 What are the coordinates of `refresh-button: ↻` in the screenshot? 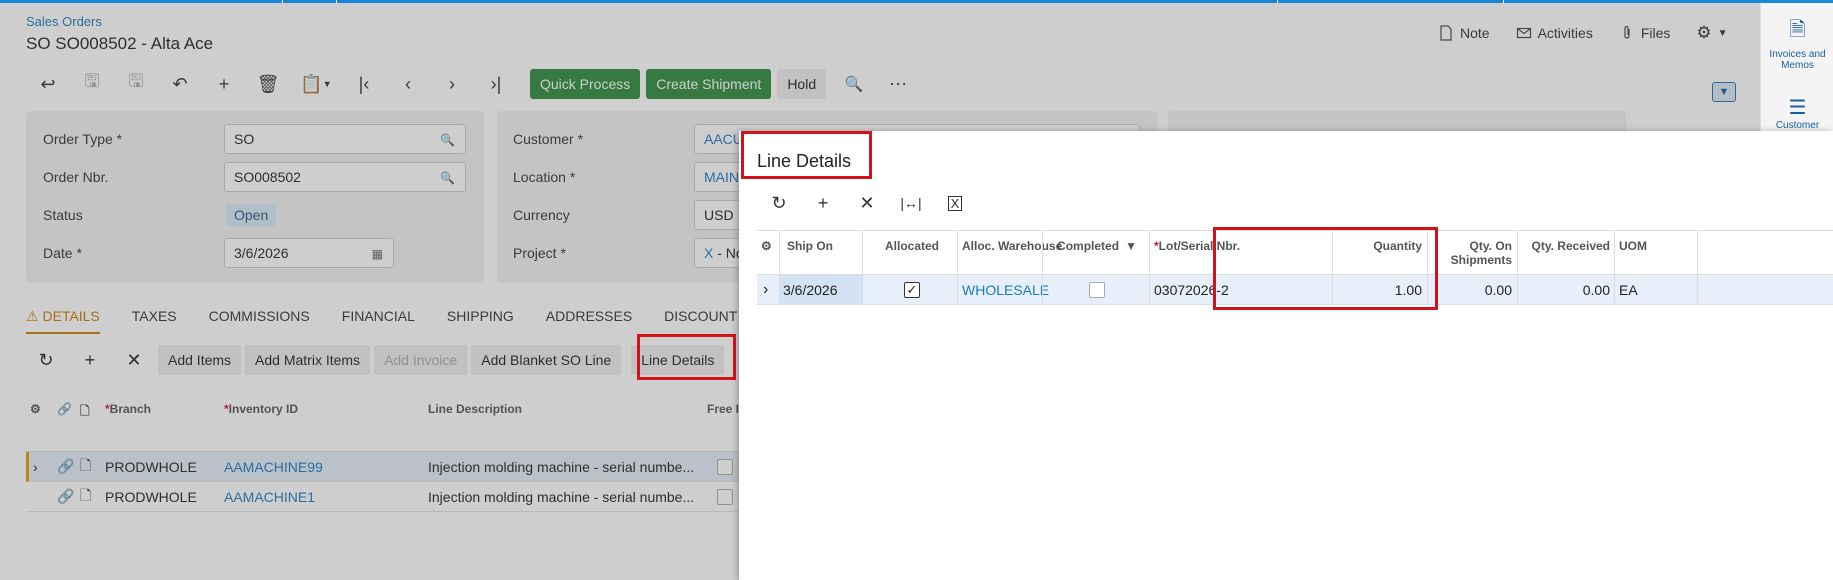 It's located at (779, 203).